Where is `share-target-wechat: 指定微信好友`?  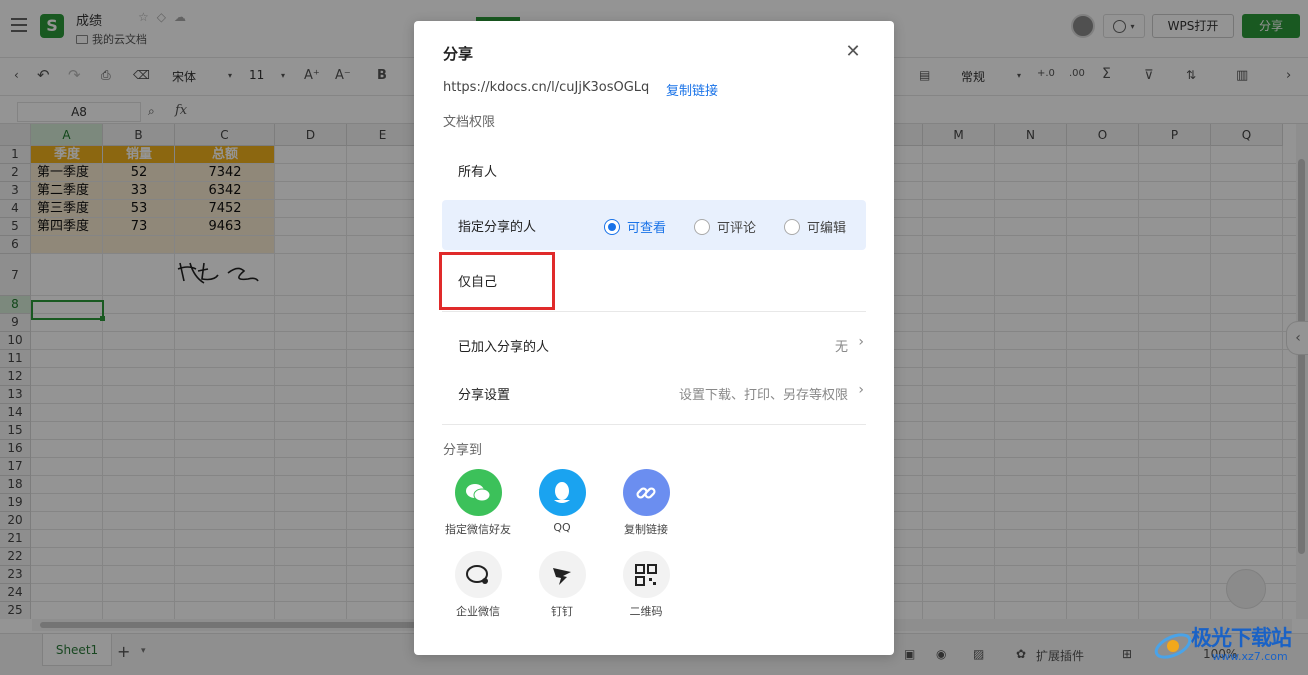 share-target-wechat: 指定微信好友 is located at coordinates (478, 503).